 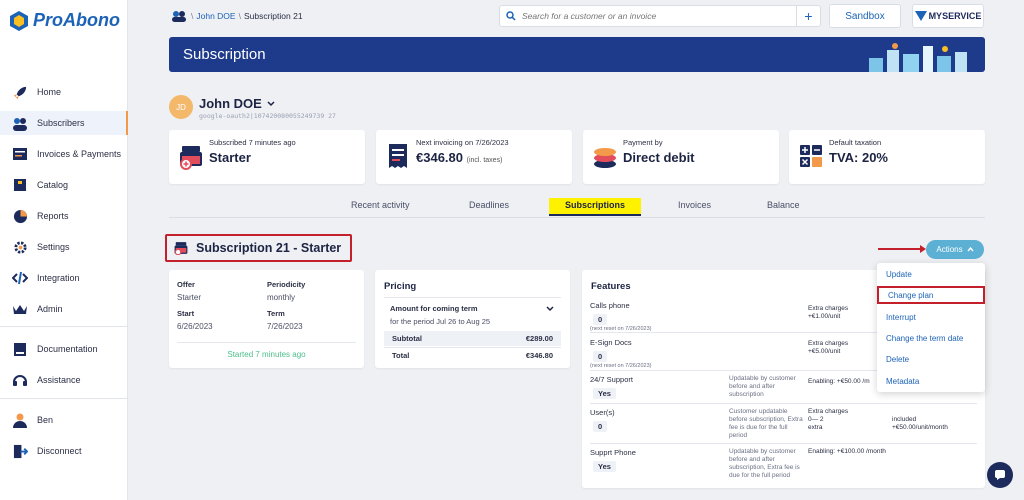 I want to click on sidebar-item-catalog: Catalog, so click(x=64, y=185).